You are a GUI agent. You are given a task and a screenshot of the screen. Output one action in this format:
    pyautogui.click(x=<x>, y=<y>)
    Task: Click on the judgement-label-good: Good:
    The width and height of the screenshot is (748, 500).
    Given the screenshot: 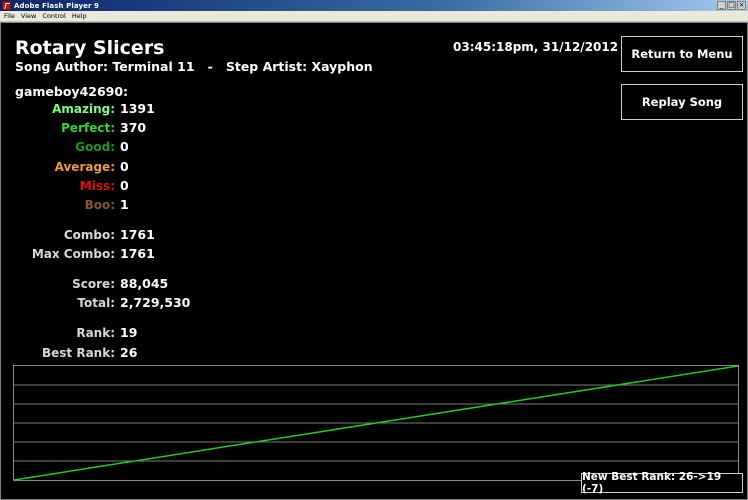 What is the action you would take?
    pyautogui.click(x=95, y=147)
    